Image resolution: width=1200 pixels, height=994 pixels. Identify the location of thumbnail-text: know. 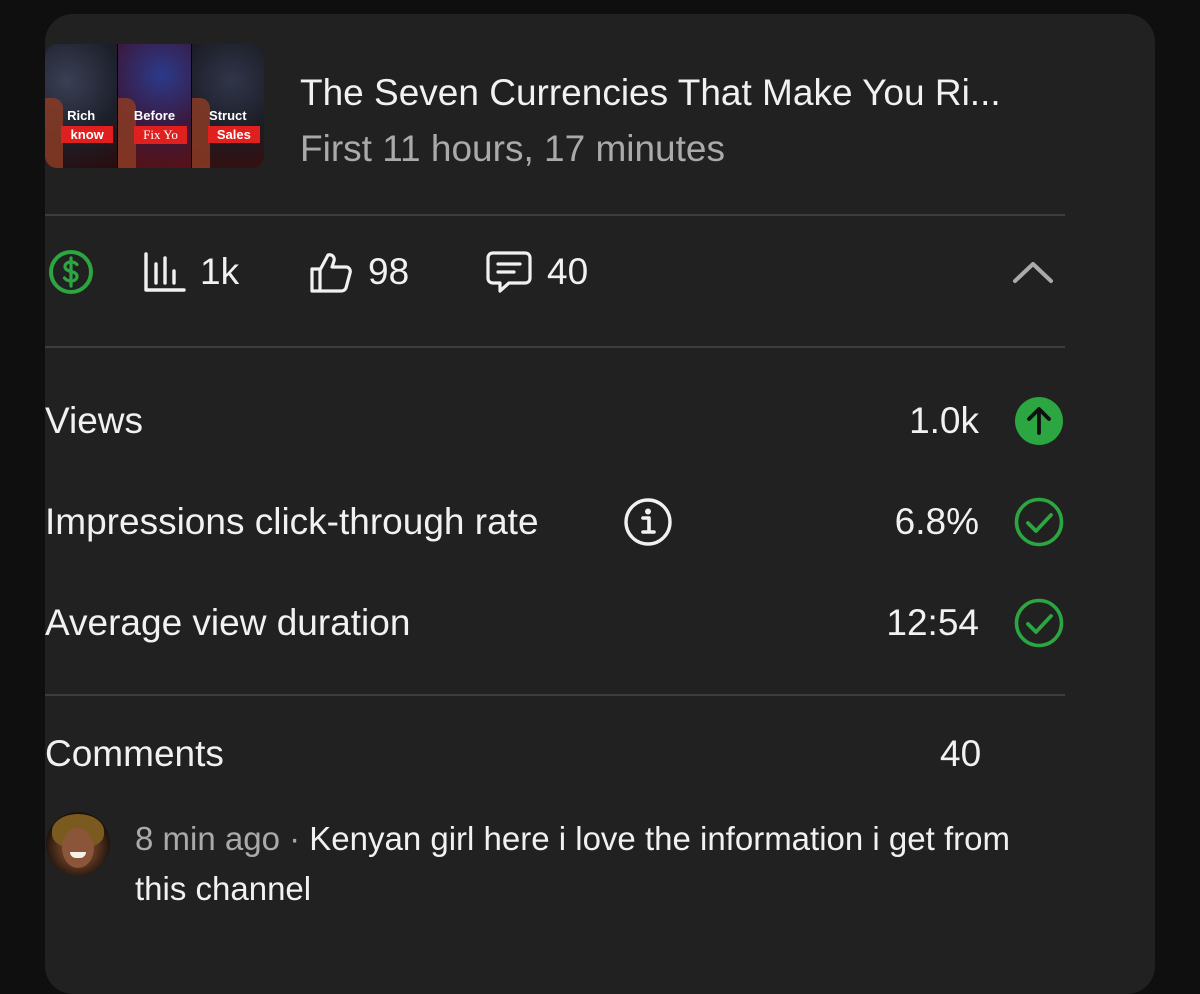
(87, 134).